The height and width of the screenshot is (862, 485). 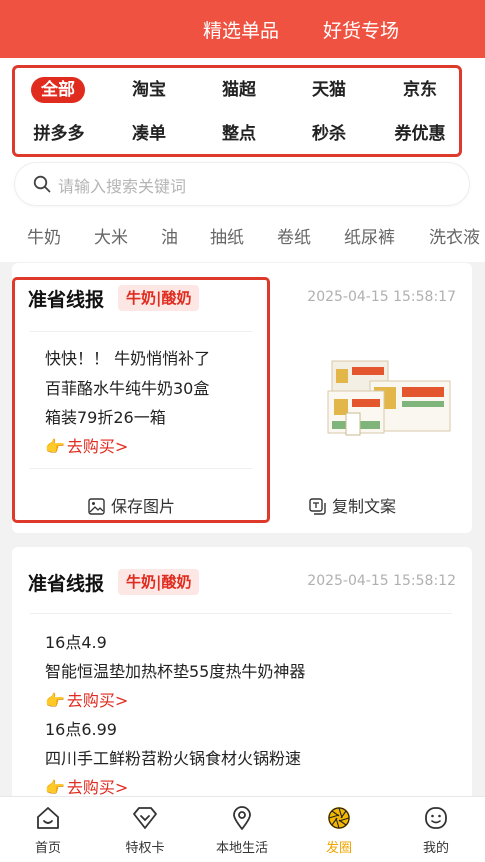 What do you see at coordinates (352, 505) in the screenshot?
I see `copy-text-button: 复制文案` at bounding box center [352, 505].